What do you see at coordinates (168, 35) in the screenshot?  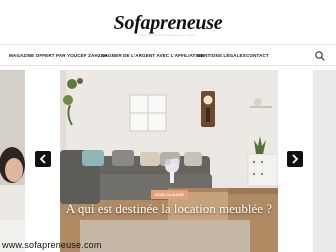 I see `site-tagline: devenir entrepreneuse en ligne` at bounding box center [168, 35].